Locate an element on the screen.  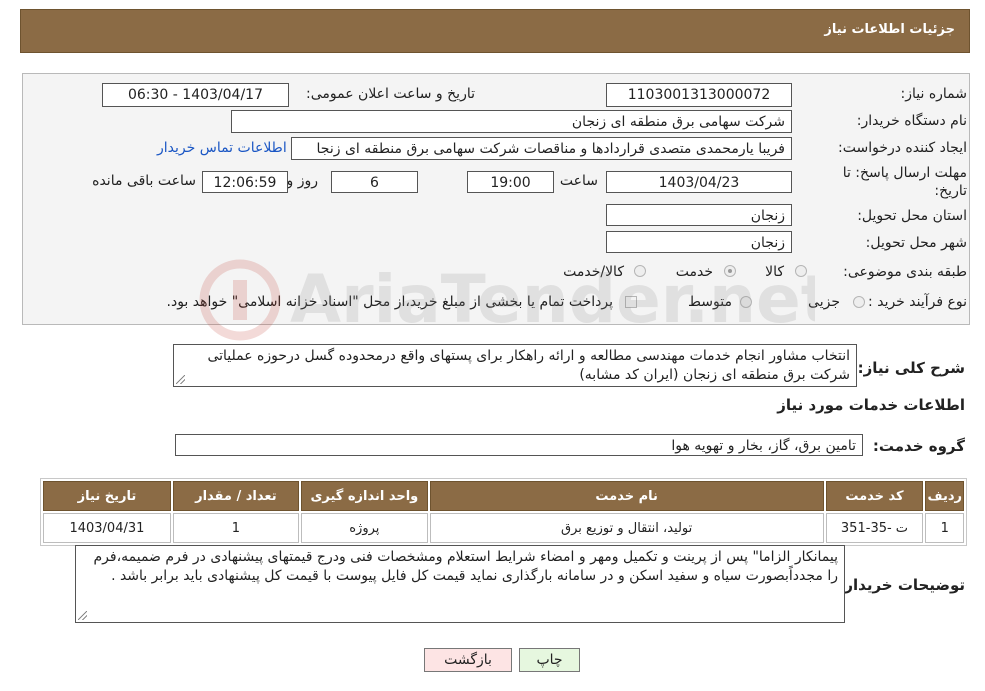
cell-service-code: ت -35-351 is located at coordinates (874, 528).